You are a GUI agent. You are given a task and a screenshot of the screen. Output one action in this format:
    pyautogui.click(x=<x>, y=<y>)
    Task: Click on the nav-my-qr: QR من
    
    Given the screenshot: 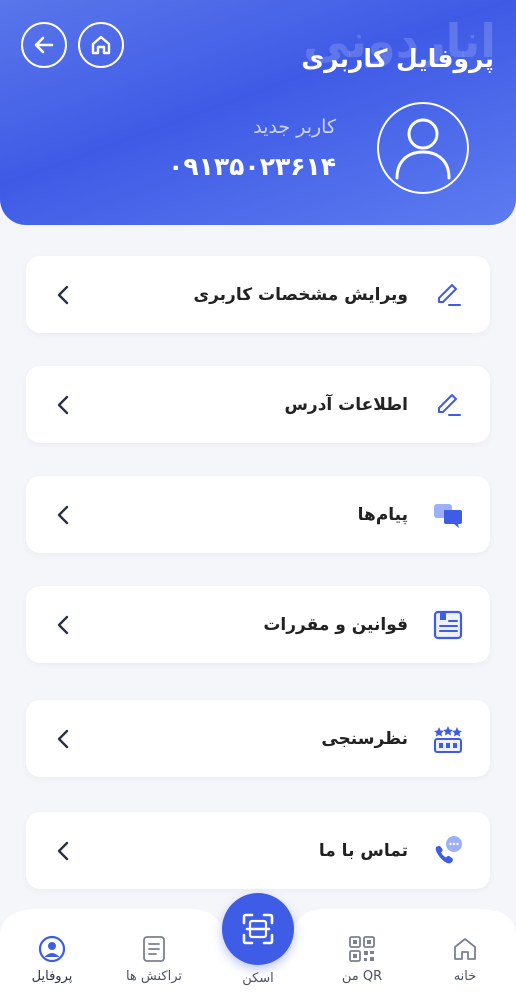 What is the action you would take?
    pyautogui.click(x=362, y=959)
    